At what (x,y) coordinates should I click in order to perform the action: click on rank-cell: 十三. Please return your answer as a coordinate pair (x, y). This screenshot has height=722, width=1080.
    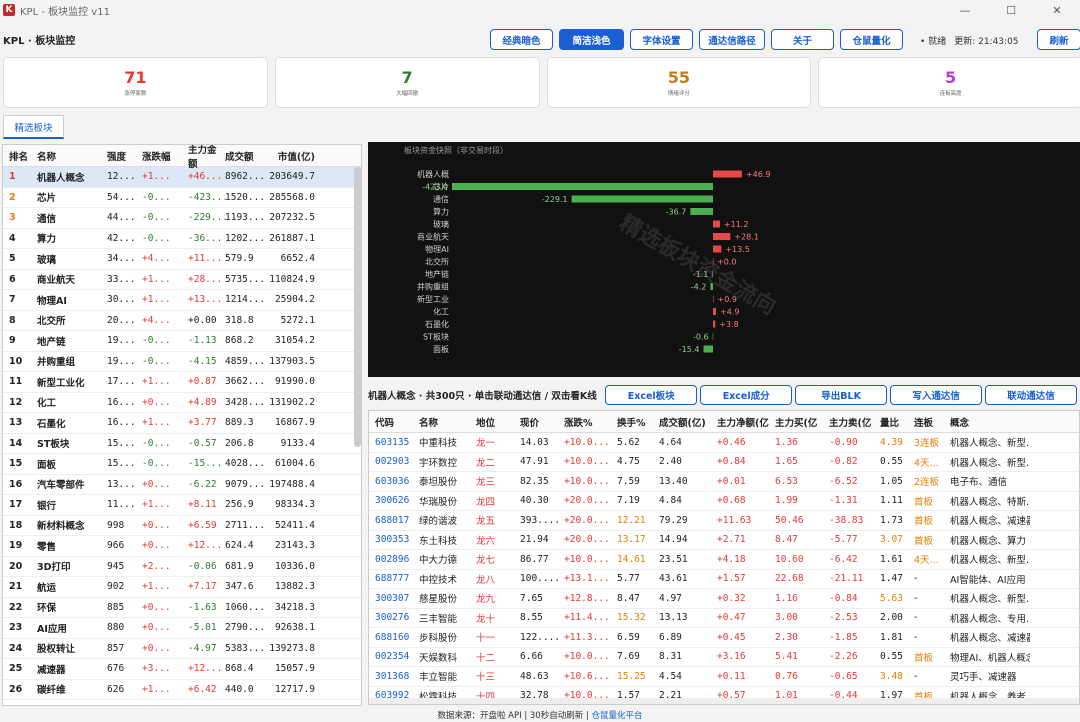
    Looking at the image, I should click on (486, 678).